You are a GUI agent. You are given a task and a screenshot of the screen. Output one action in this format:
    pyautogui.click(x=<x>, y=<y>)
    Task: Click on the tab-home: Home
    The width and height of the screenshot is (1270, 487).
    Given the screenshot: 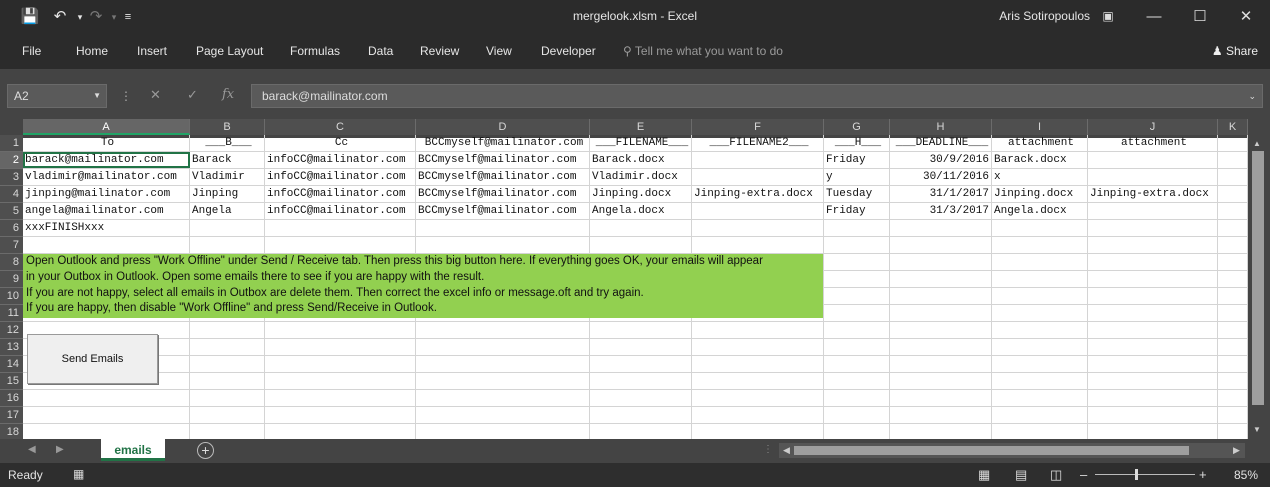 What is the action you would take?
    pyautogui.click(x=92, y=51)
    